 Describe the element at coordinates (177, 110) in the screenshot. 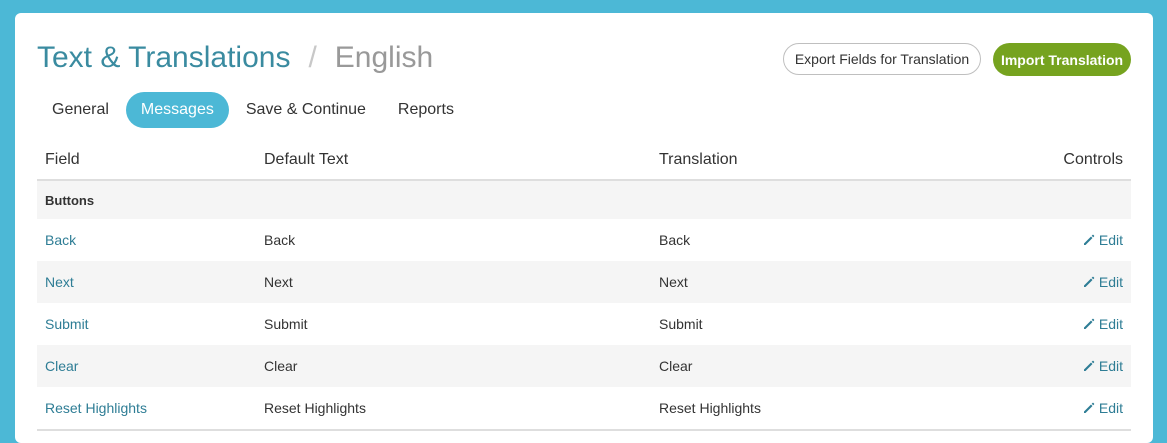

I see `tab-messages: Messages` at that location.